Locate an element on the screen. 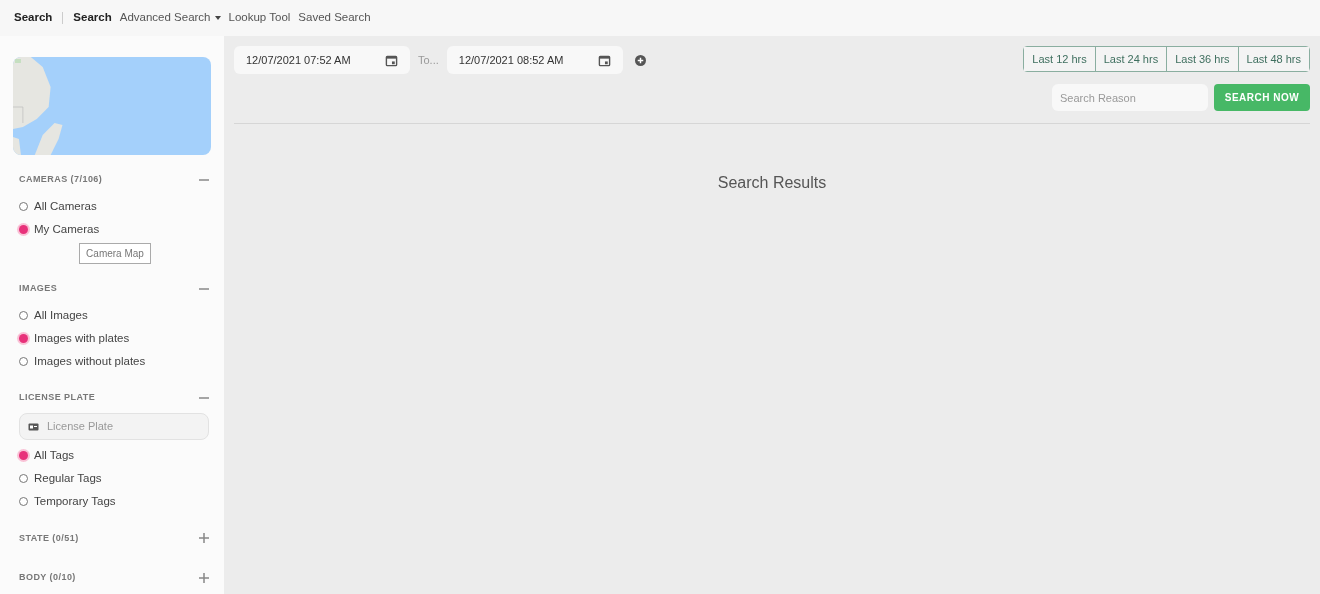  nav-link: Search is located at coordinates (92, 18).